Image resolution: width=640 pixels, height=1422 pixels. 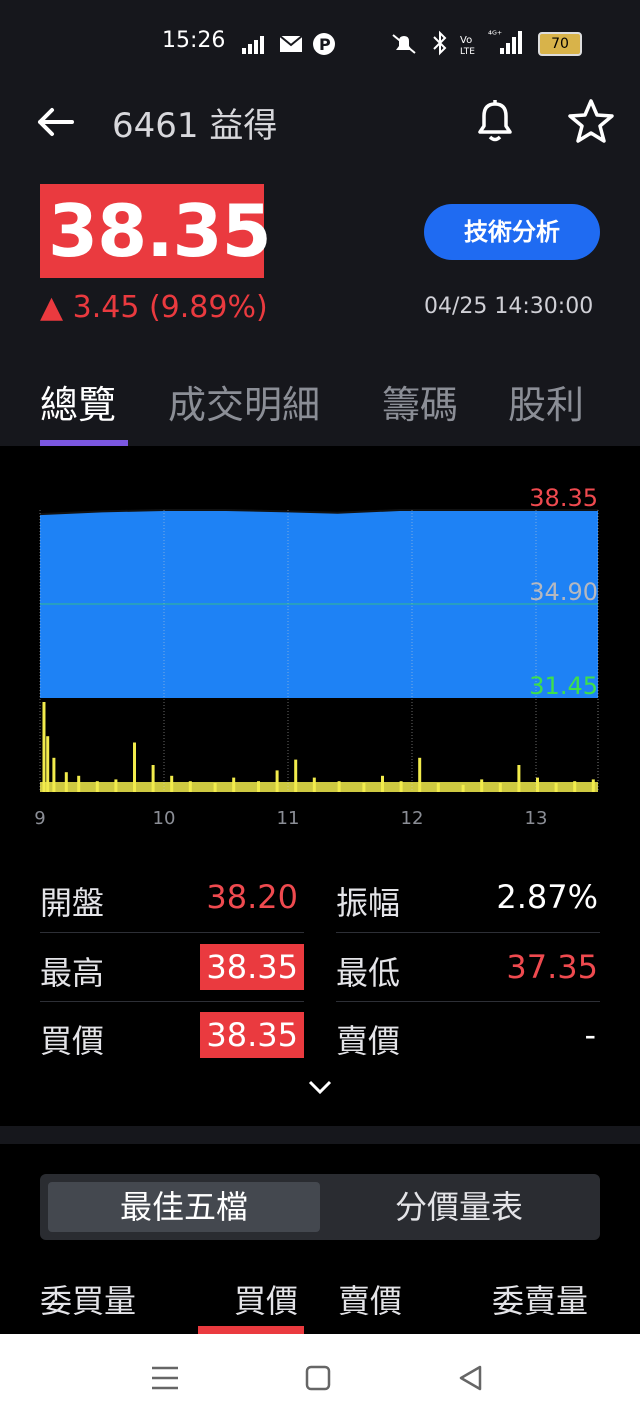 What do you see at coordinates (72, 1041) in the screenshot?
I see `bid-label: 買價` at bounding box center [72, 1041].